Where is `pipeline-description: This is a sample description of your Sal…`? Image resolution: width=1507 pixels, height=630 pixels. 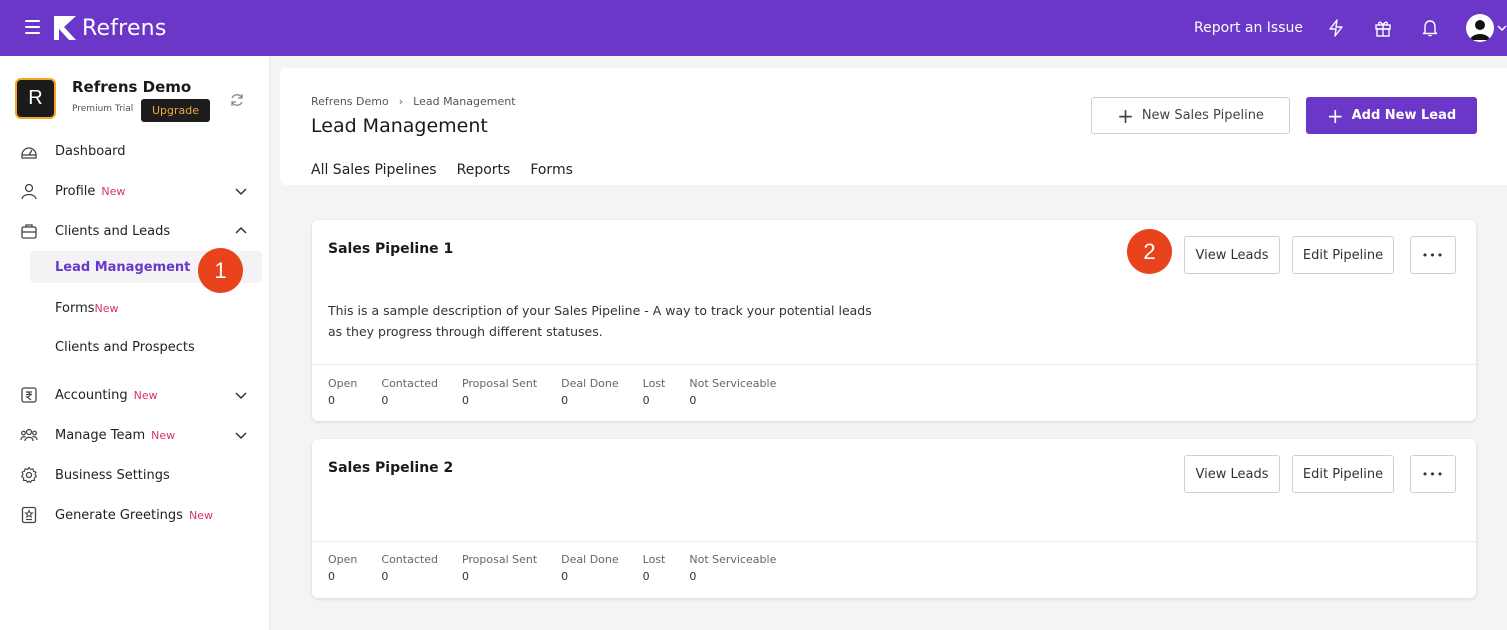 pipeline-description: This is a sample description of your Sal… is located at coordinates (600, 321).